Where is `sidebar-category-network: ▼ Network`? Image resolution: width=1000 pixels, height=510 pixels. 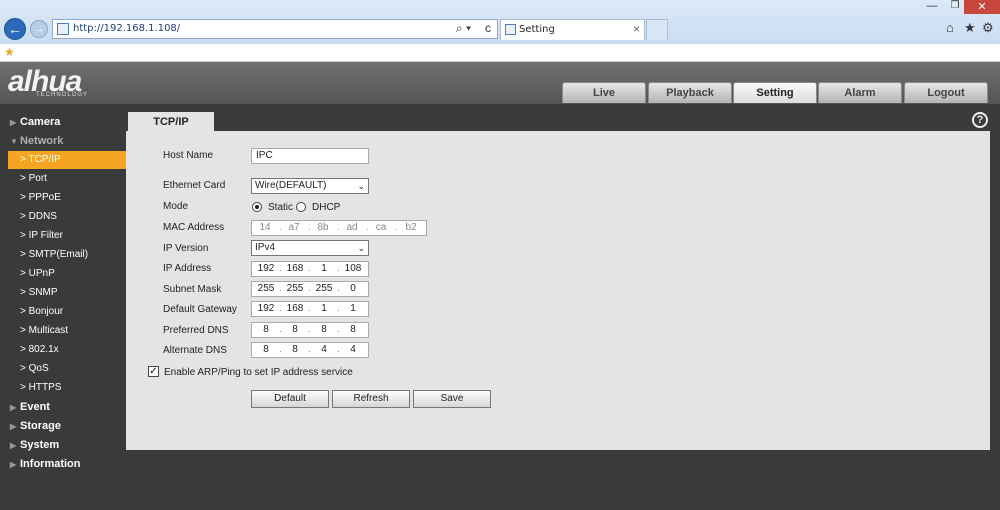
sidebar-category-network: ▼ Network is located at coordinates (36, 141).